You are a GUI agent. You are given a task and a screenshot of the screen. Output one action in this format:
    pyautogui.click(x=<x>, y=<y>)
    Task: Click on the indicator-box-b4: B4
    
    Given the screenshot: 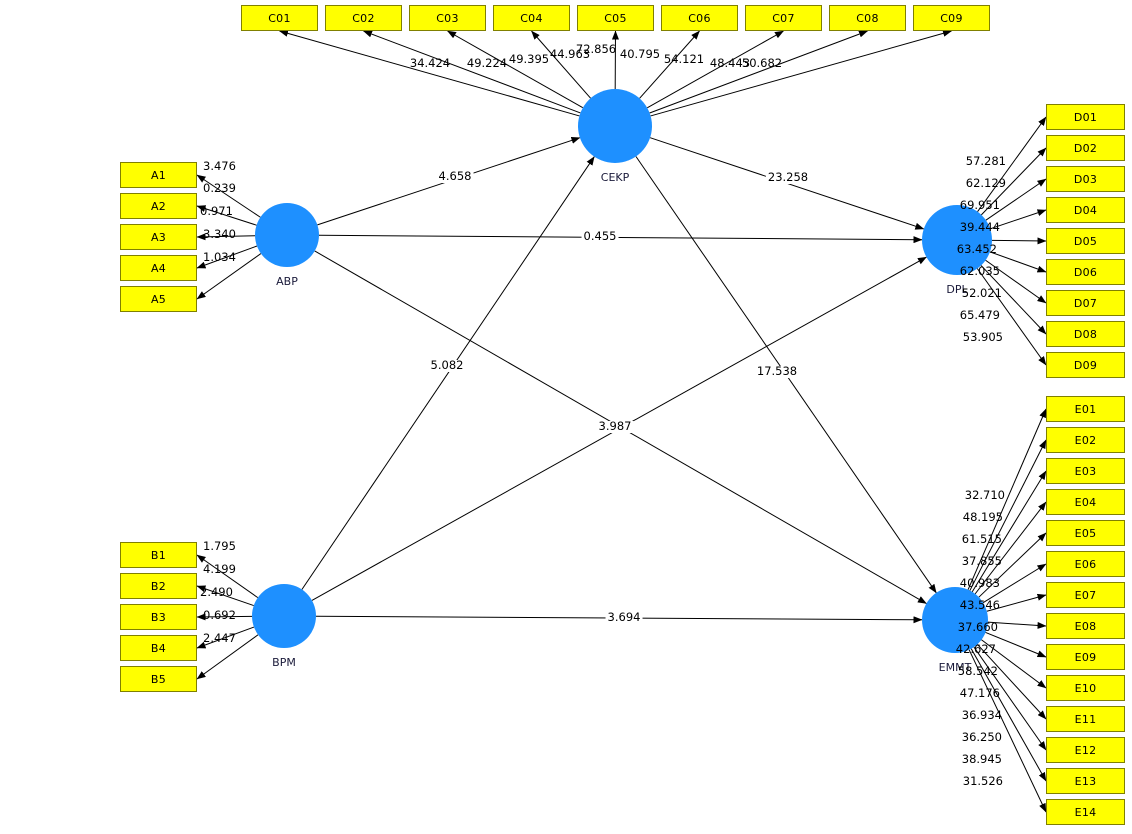 What is the action you would take?
    pyautogui.click(x=158, y=648)
    